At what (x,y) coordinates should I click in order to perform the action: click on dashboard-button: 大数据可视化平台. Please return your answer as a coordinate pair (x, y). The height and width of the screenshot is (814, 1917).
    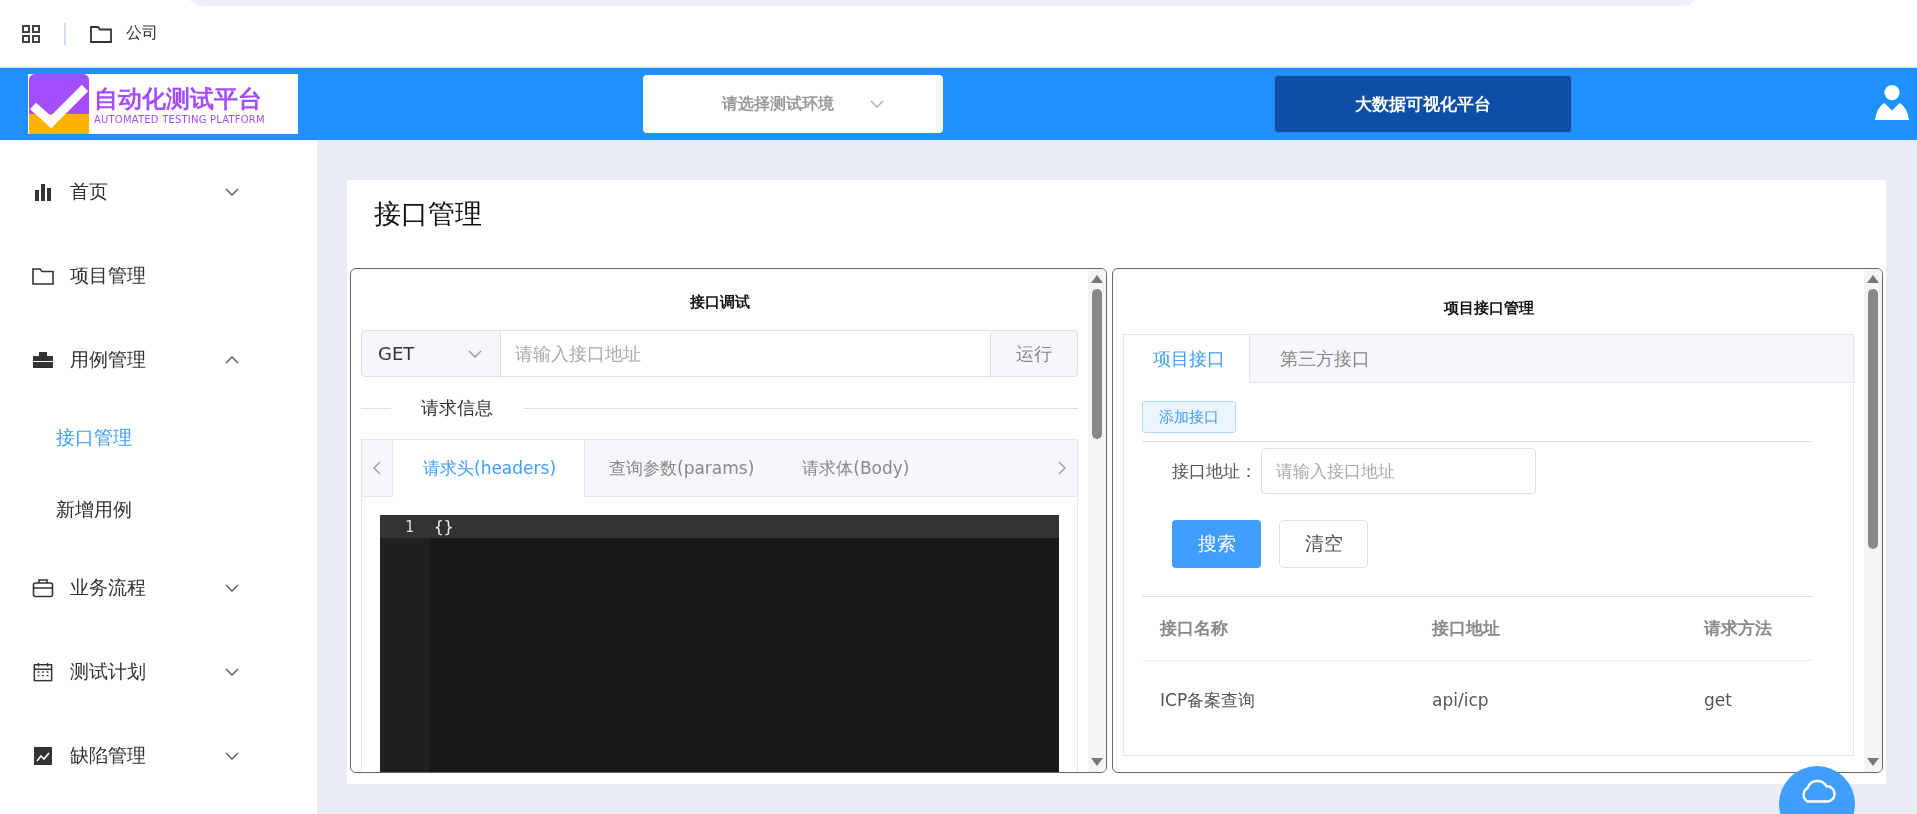
    Looking at the image, I should click on (1423, 104).